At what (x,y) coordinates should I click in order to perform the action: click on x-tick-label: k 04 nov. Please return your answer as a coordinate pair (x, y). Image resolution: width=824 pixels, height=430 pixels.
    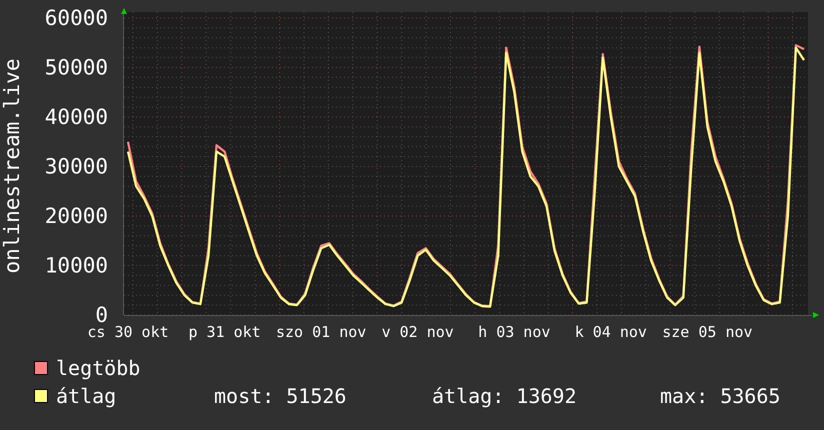
    Looking at the image, I should click on (610, 332).